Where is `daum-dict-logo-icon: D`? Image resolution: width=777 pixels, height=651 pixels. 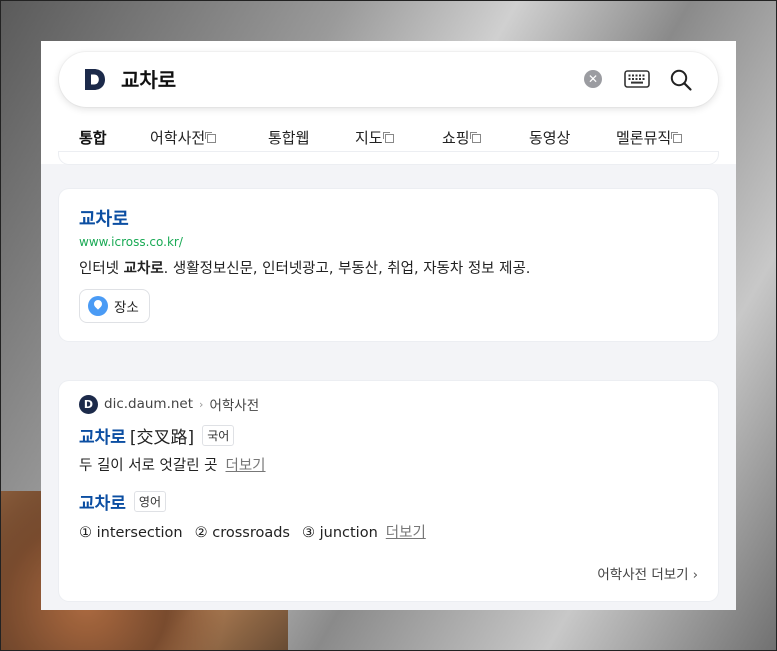
daum-dict-logo-icon: D is located at coordinates (88, 404).